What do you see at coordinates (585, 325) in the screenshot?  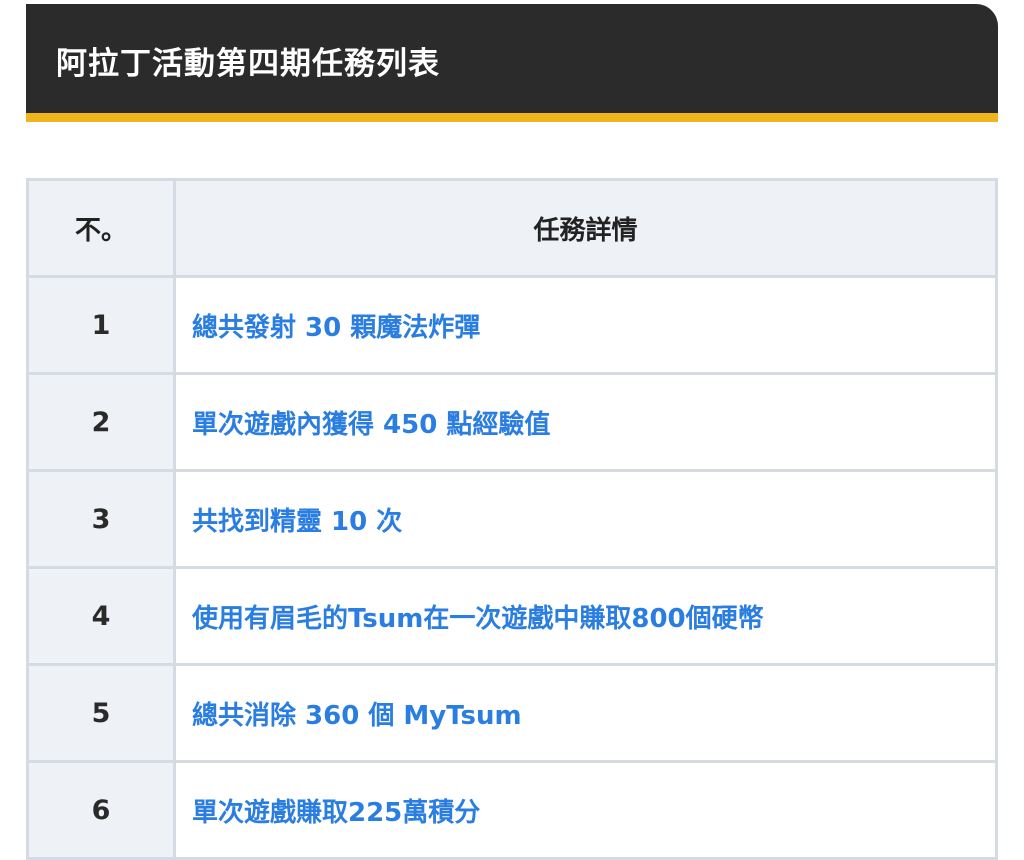 I see `row-detail: 總共發射 30 顆魔法炸彈` at bounding box center [585, 325].